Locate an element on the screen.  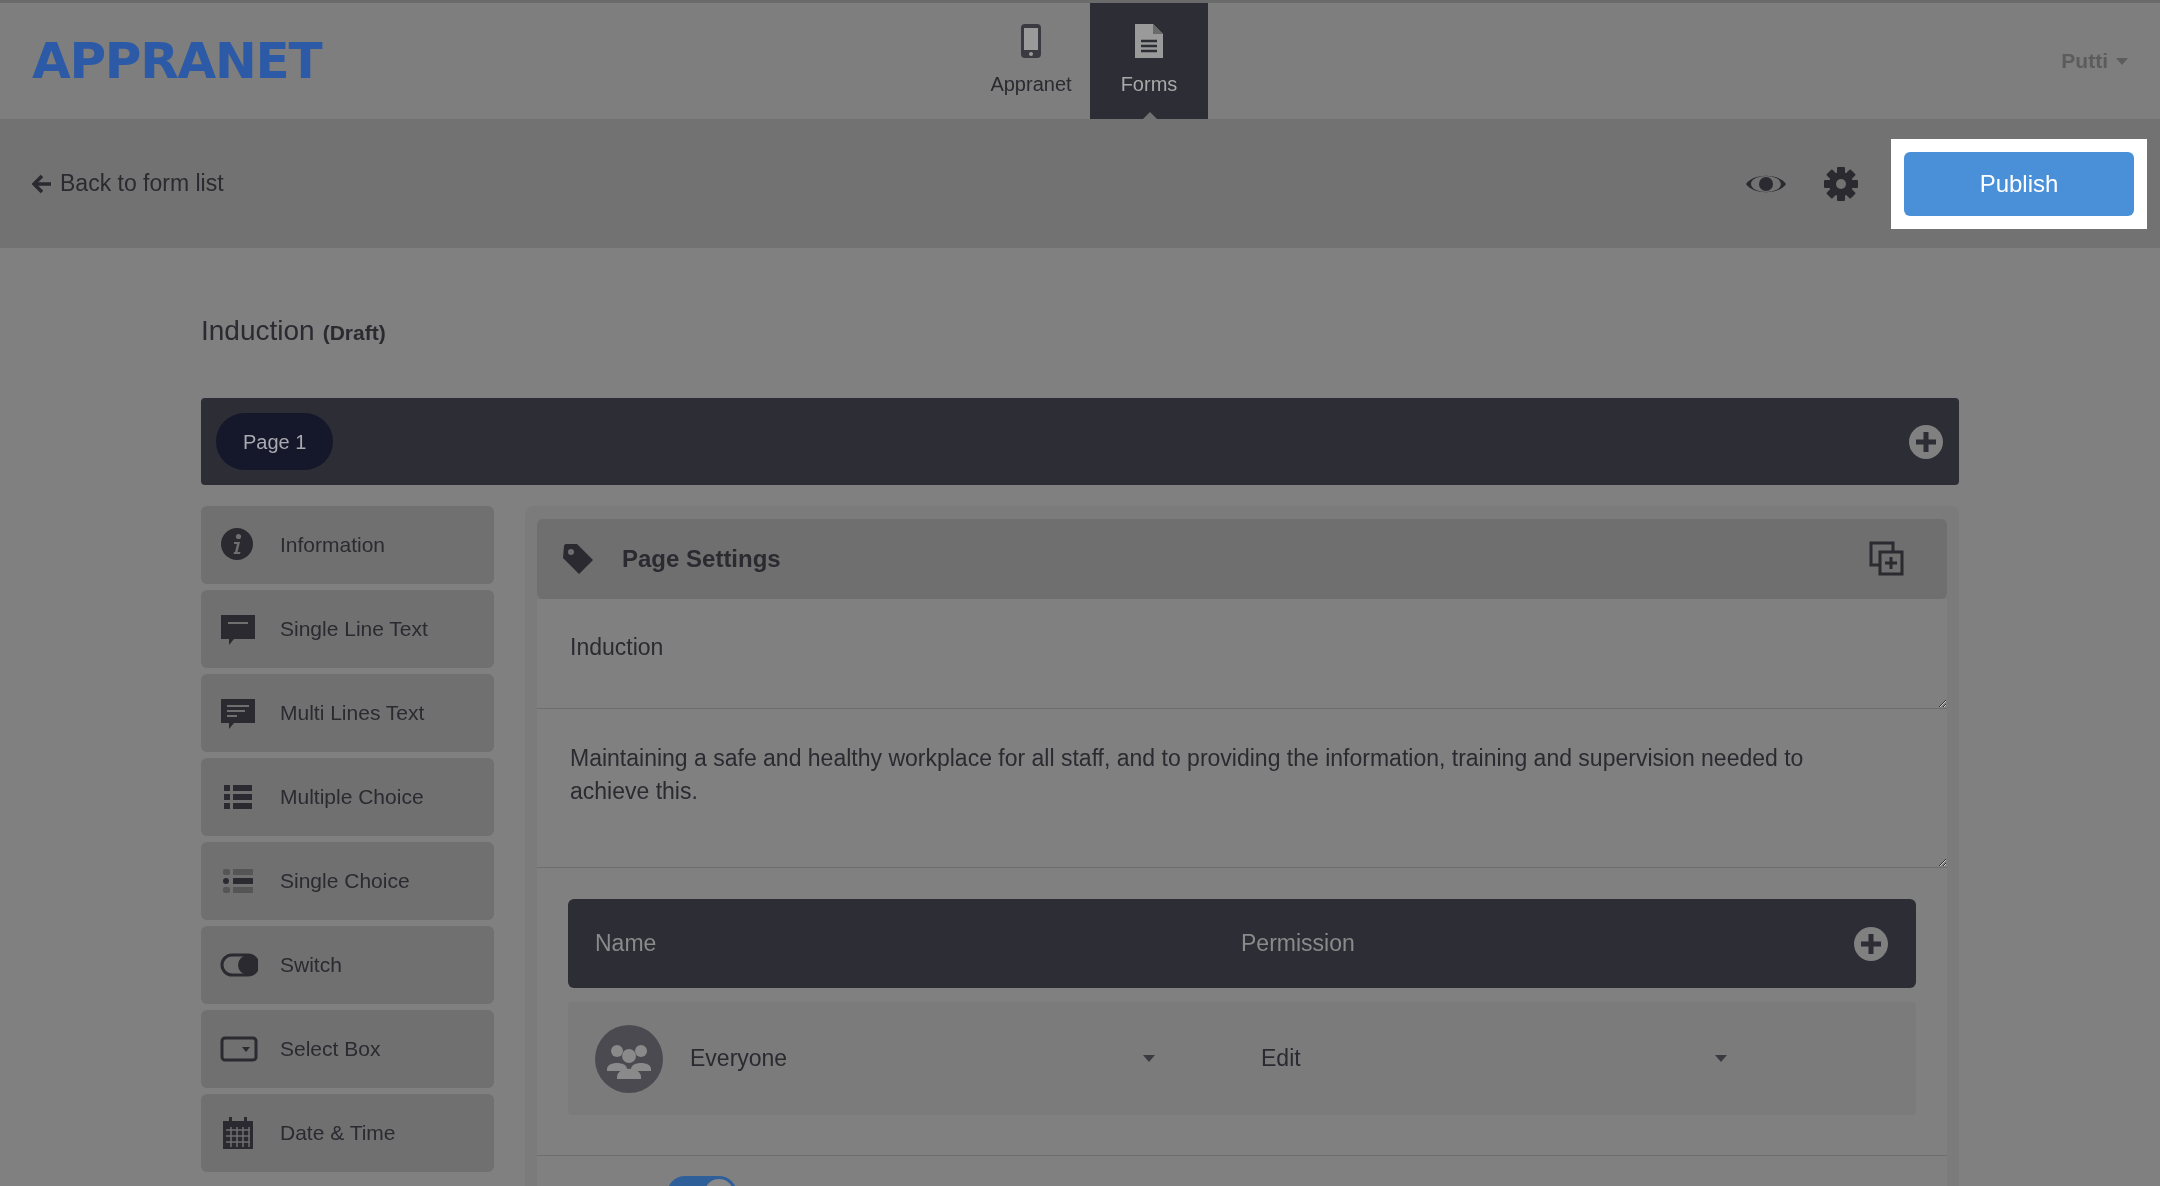
panel-title: Page Settings is located at coordinates (702, 559).